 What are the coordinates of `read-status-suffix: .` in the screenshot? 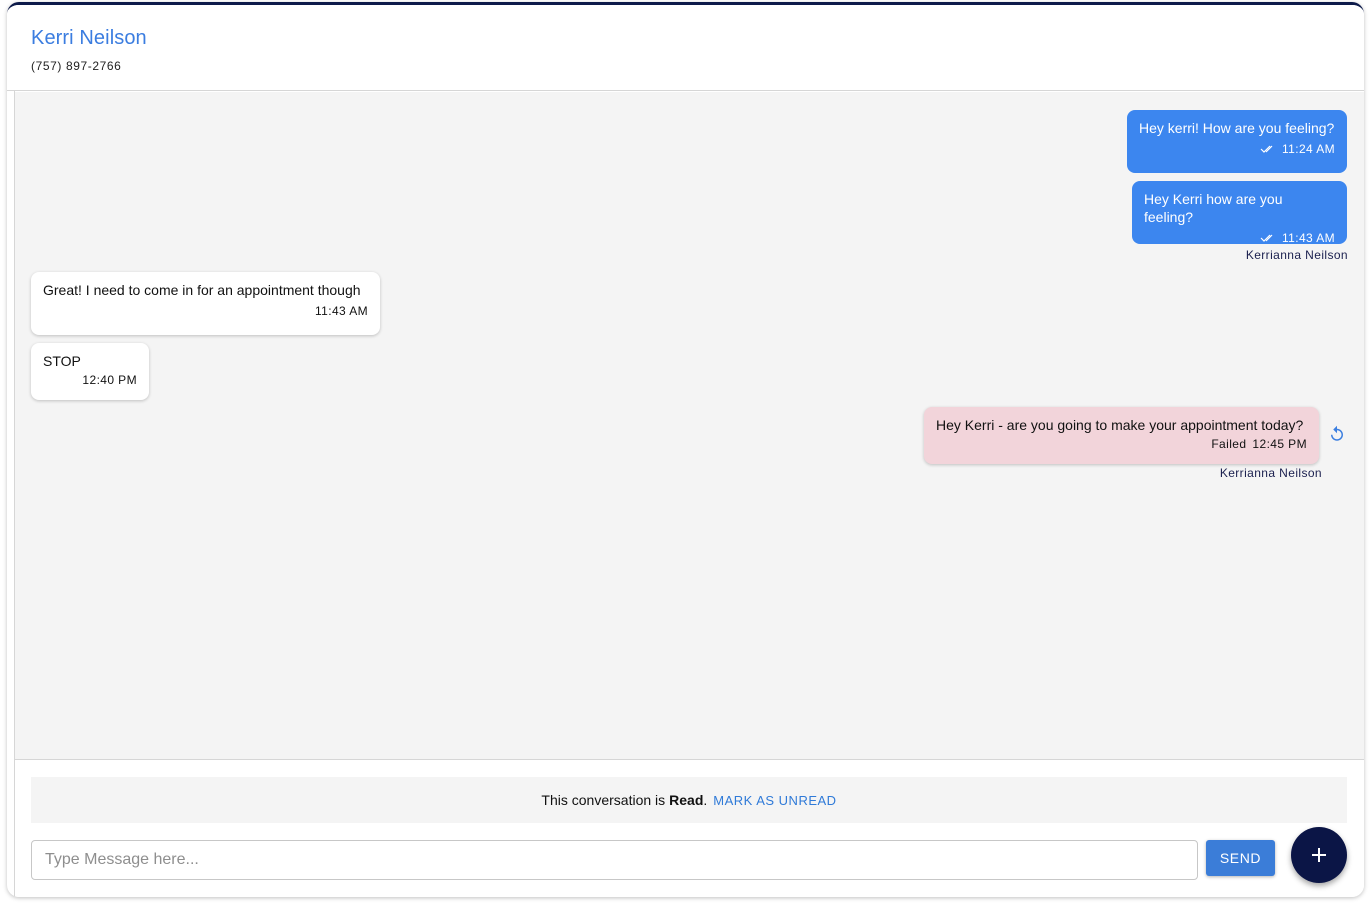 It's located at (705, 800).